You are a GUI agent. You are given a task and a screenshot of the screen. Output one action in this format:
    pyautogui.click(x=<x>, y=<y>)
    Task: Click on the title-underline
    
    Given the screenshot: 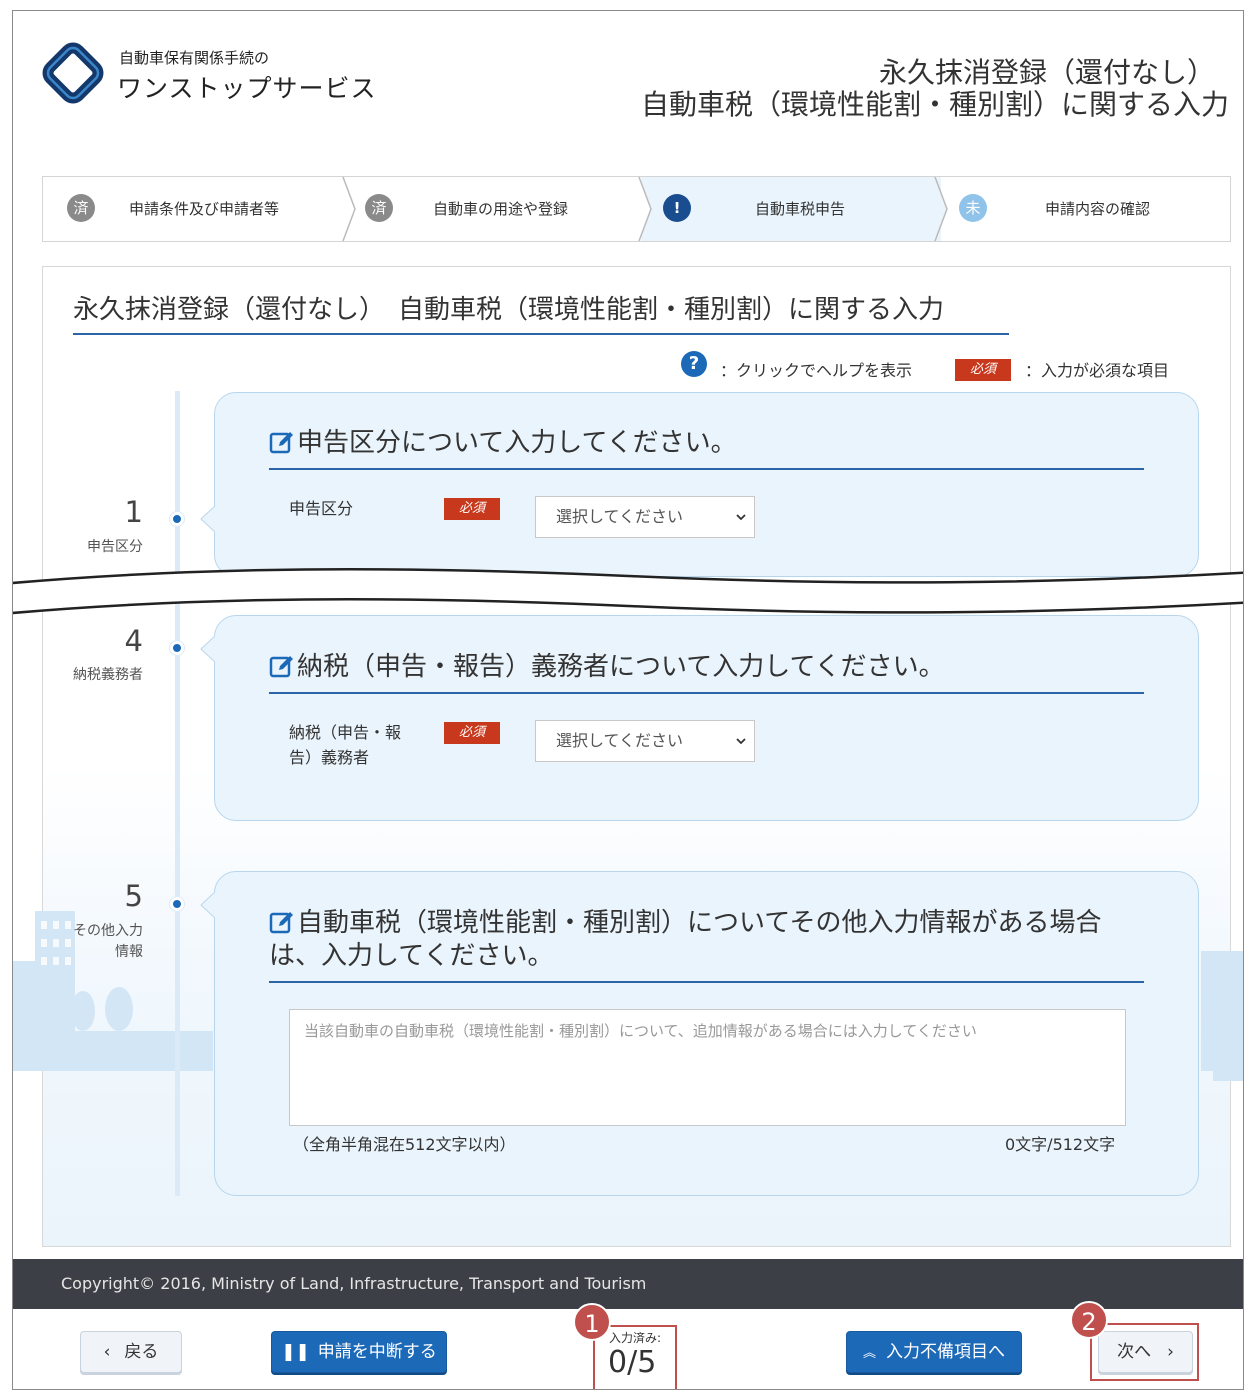 What is the action you would take?
    pyautogui.click(x=541, y=334)
    